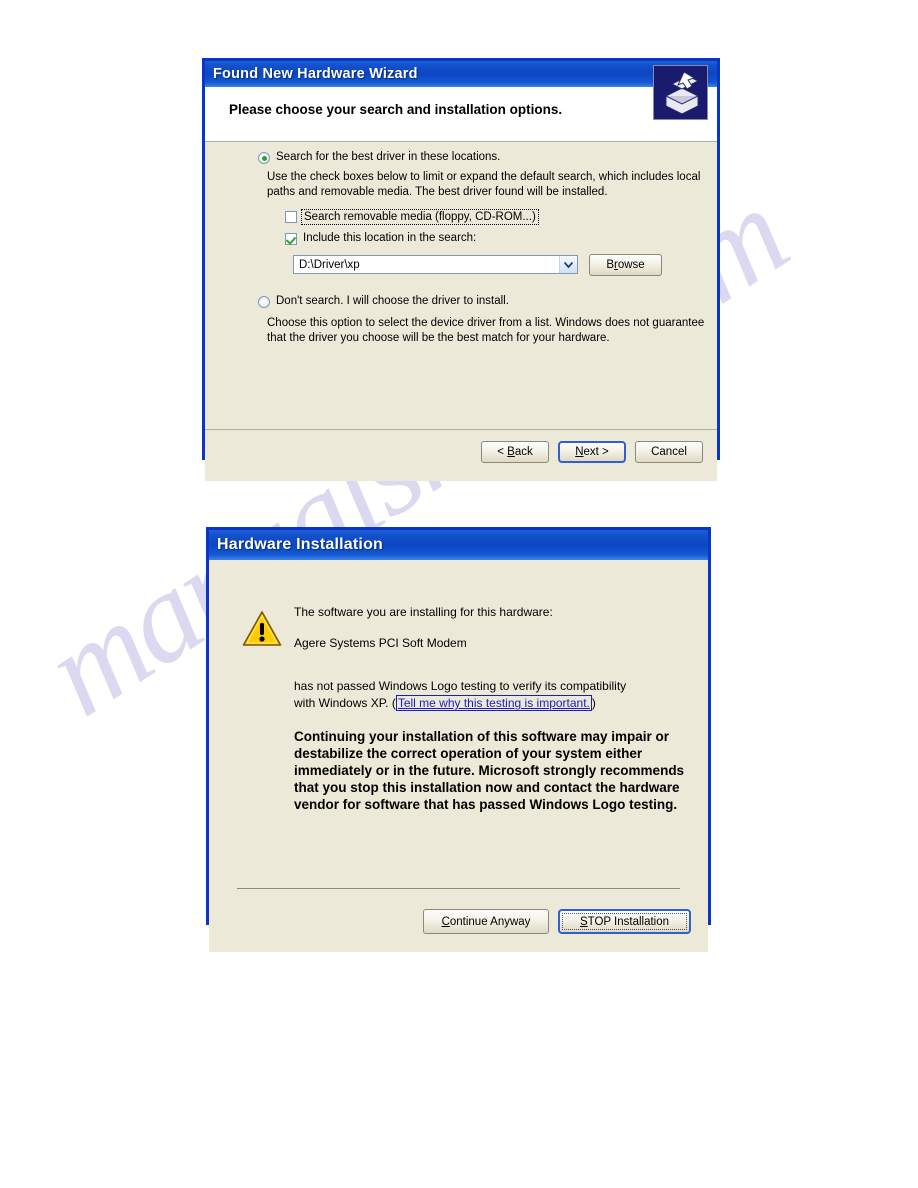  What do you see at coordinates (458, 888) in the screenshot?
I see `hardware-separator` at bounding box center [458, 888].